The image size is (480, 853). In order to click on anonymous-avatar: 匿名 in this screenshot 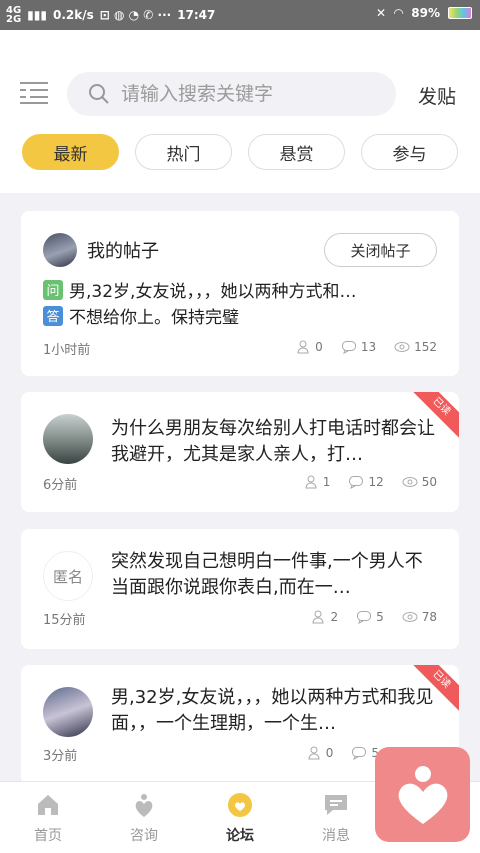, I will do `click(68, 576)`.